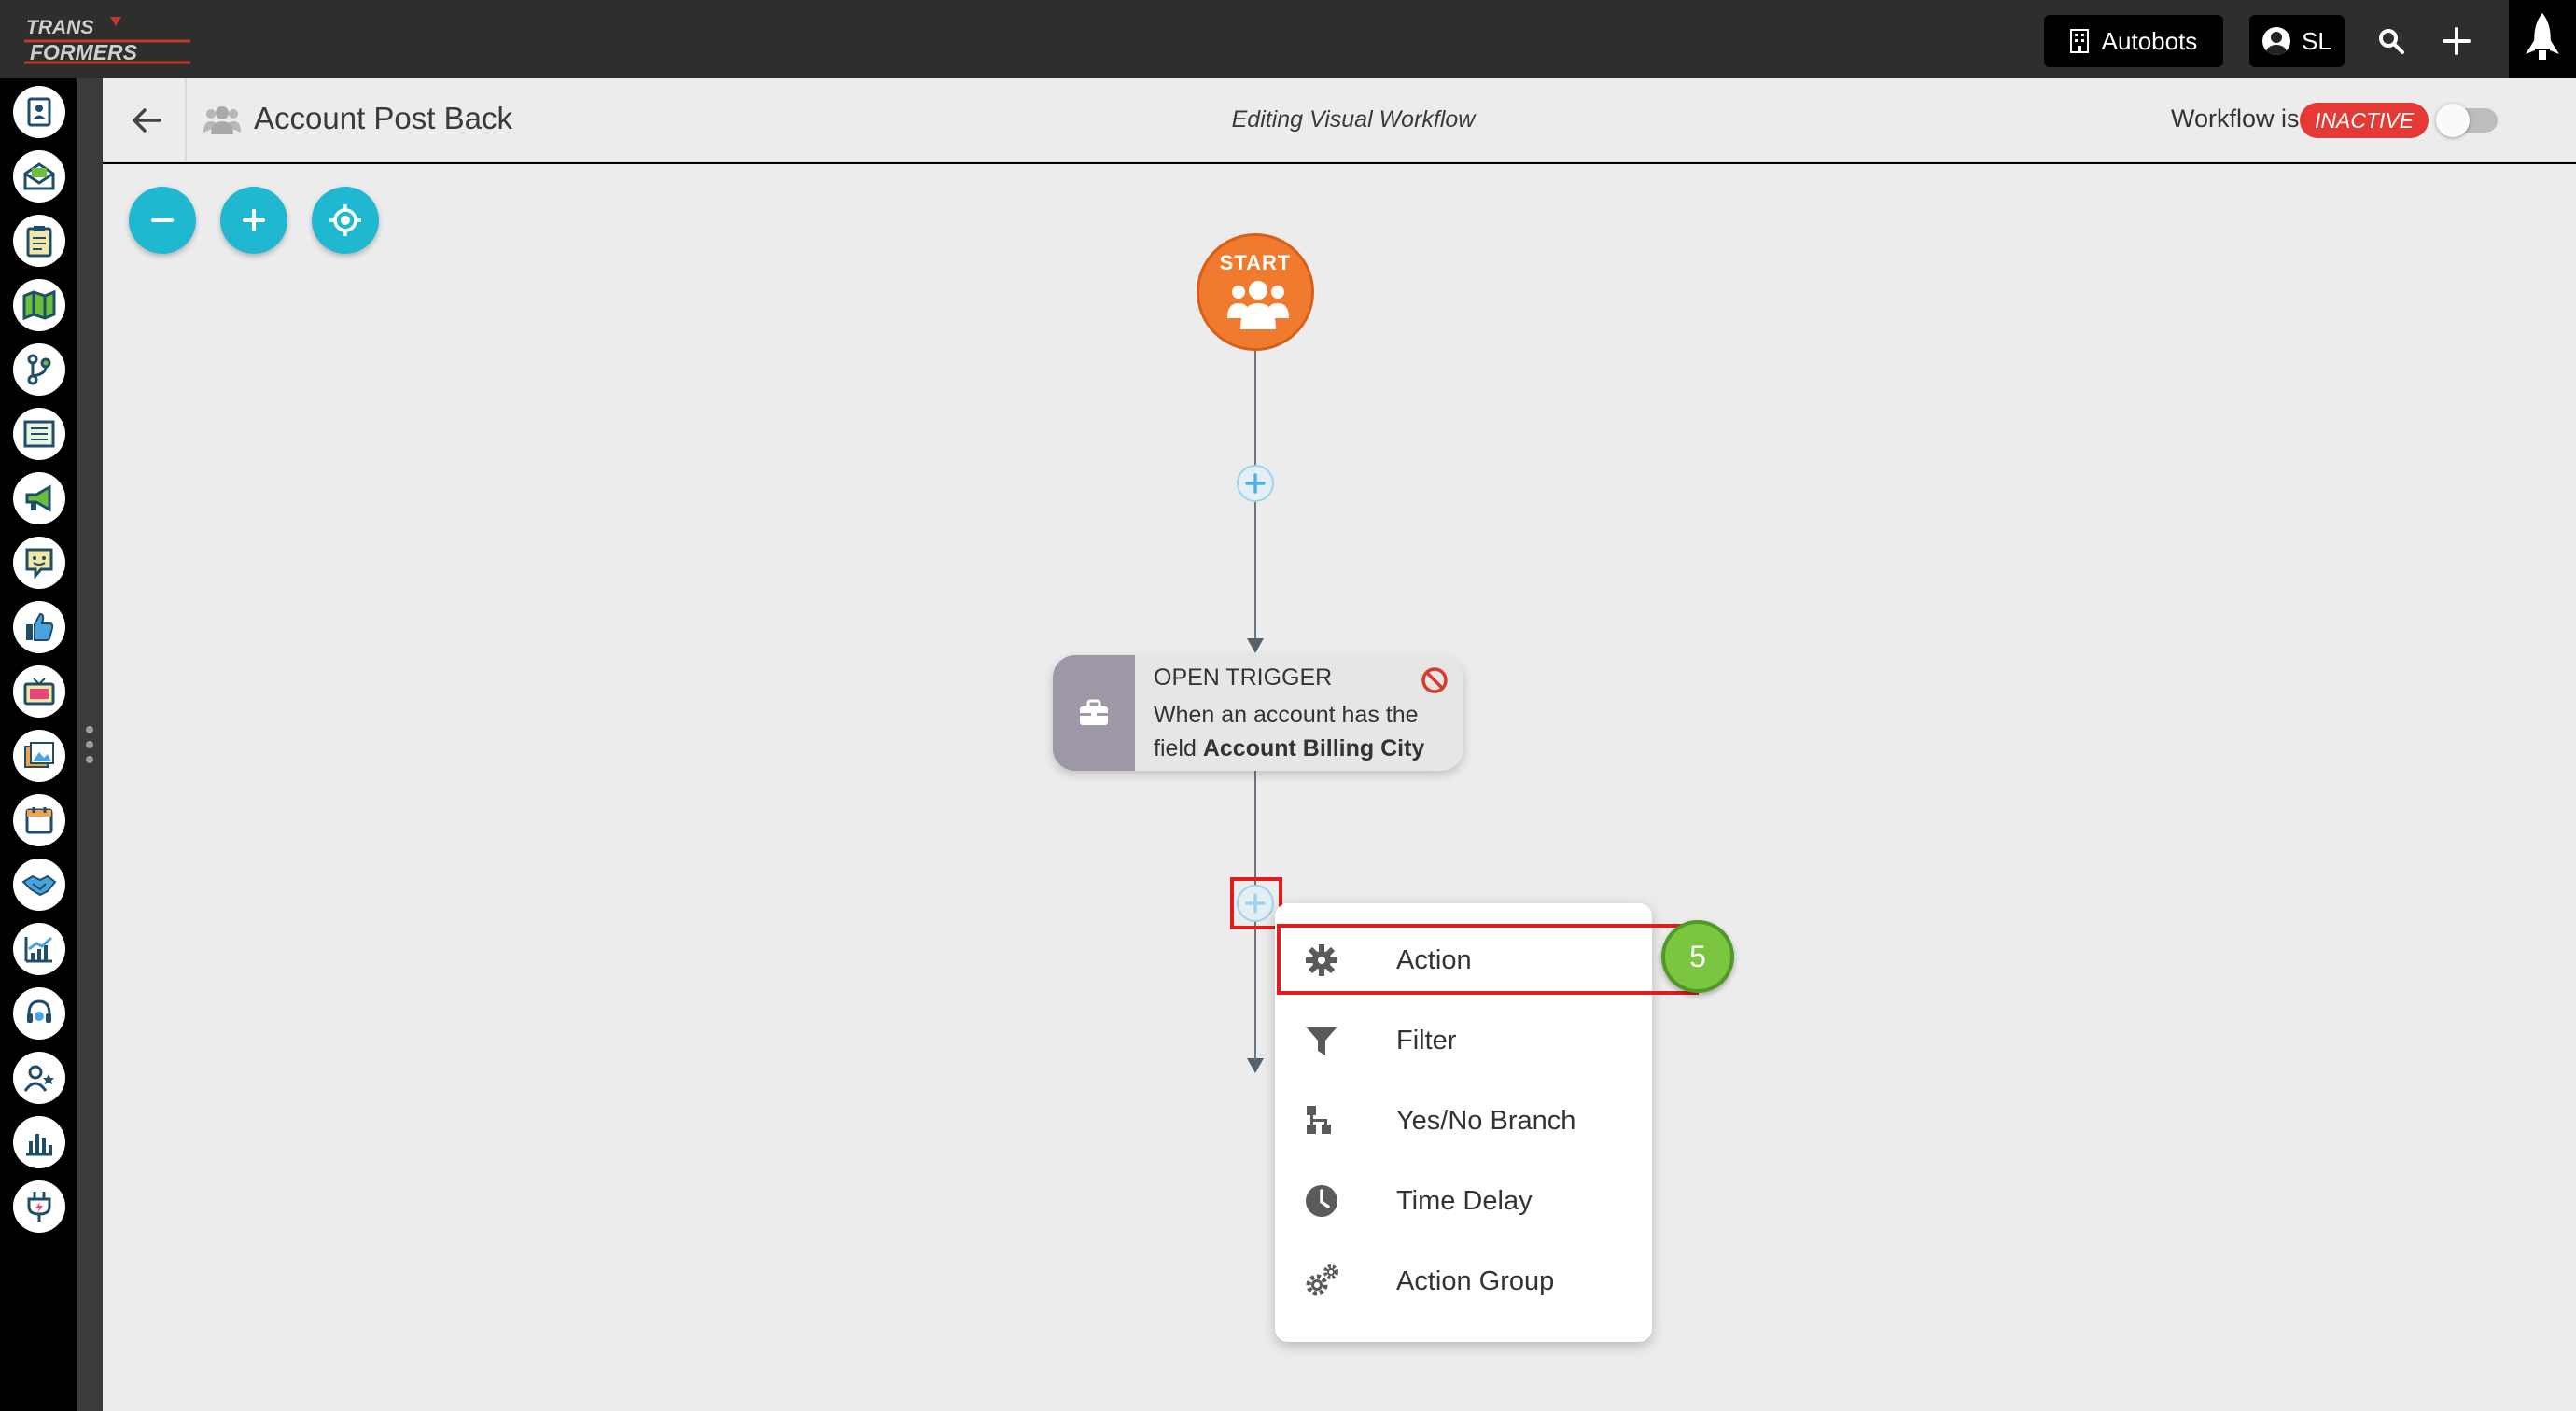 The height and width of the screenshot is (1411, 2576). I want to click on menu-item-time-delay: Time Delay, so click(1463, 1201).